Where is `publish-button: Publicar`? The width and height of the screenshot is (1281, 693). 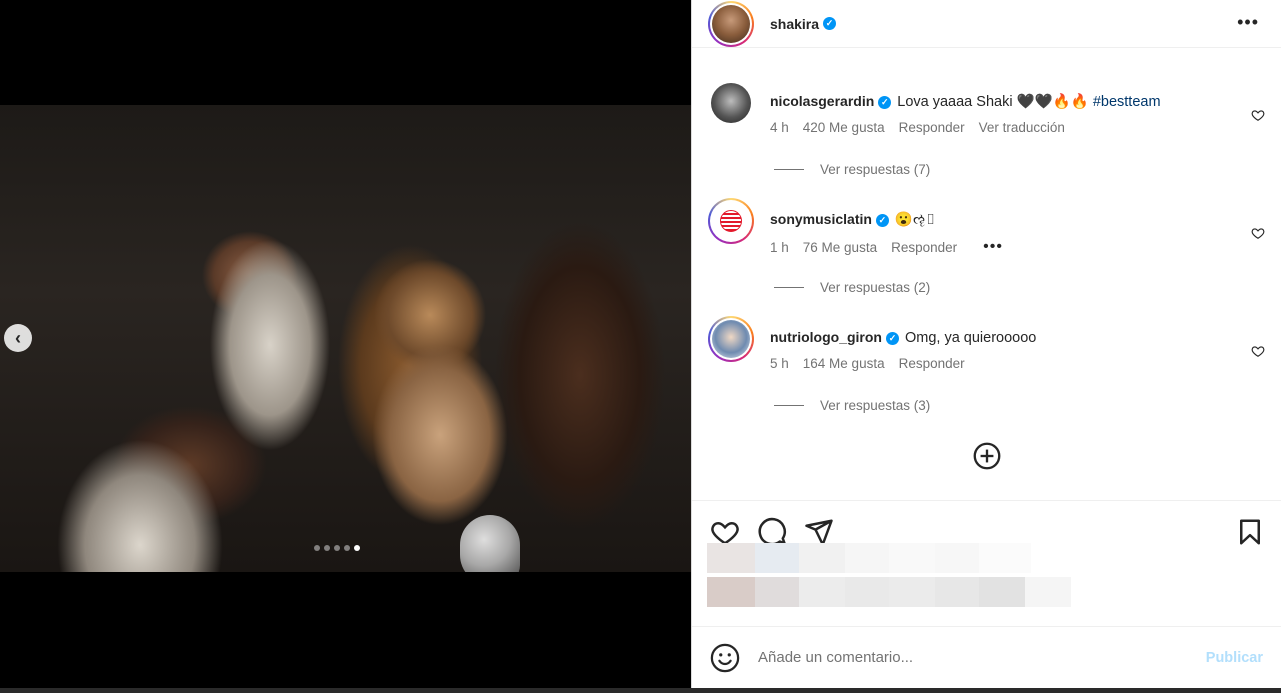
publish-button: Publicar is located at coordinates (1234, 658).